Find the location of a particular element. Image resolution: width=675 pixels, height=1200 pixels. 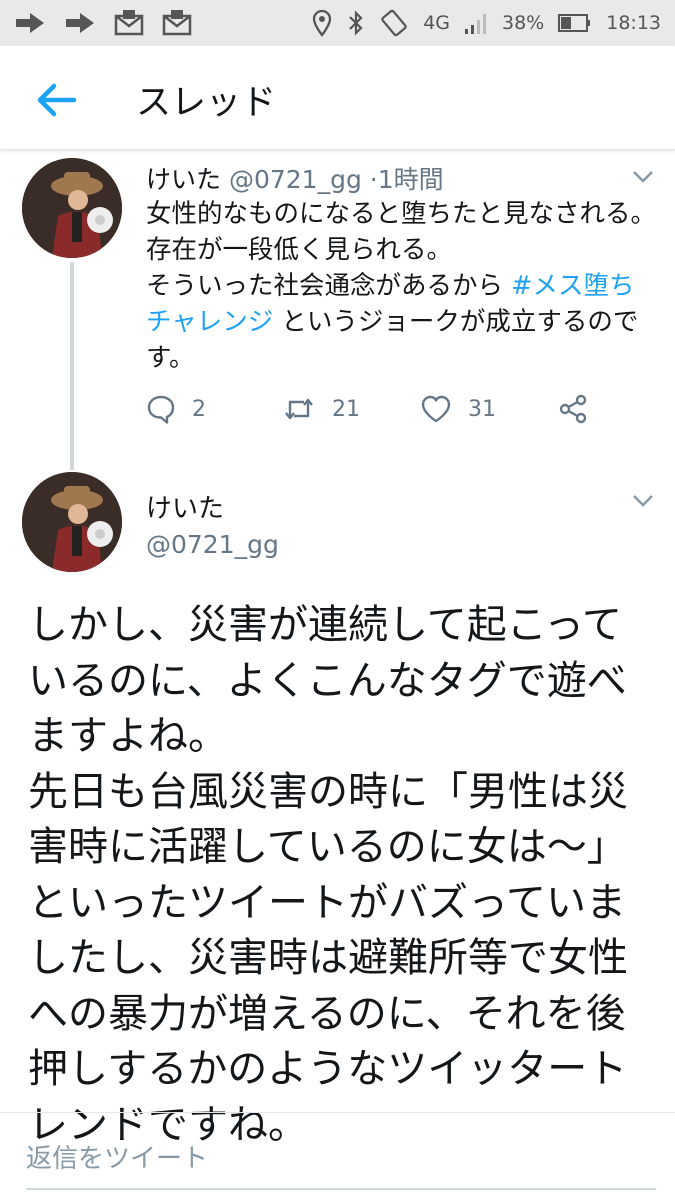

divider is located at coordinates (337, 1112).